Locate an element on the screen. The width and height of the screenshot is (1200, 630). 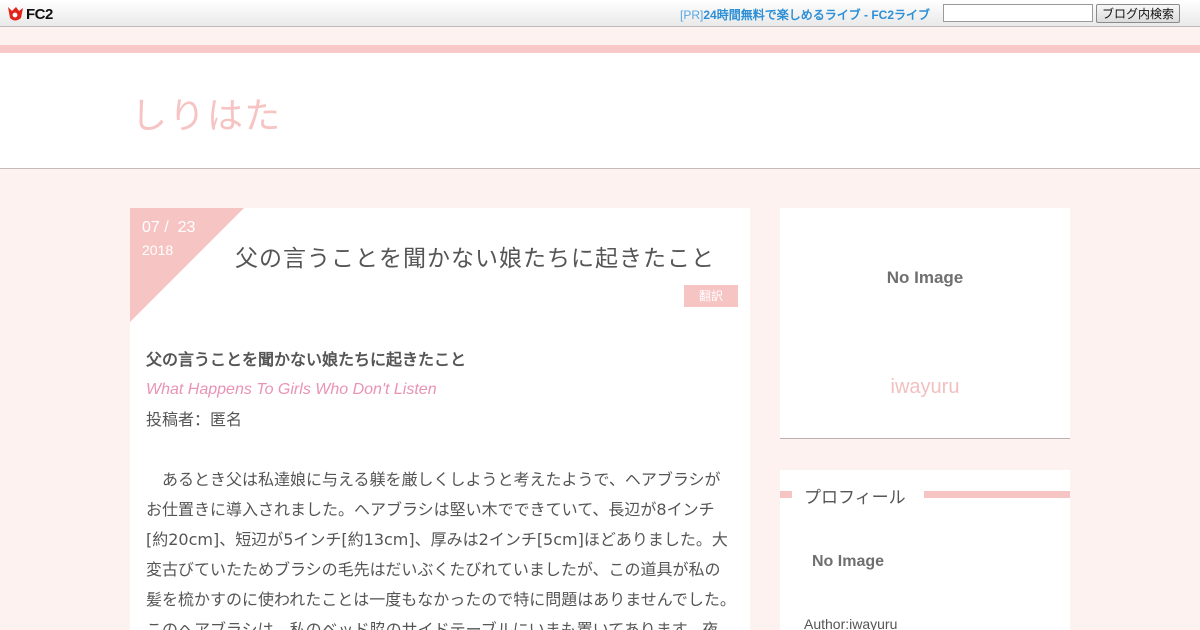
author-no-image: No Image is located at coordinates (925, 277).